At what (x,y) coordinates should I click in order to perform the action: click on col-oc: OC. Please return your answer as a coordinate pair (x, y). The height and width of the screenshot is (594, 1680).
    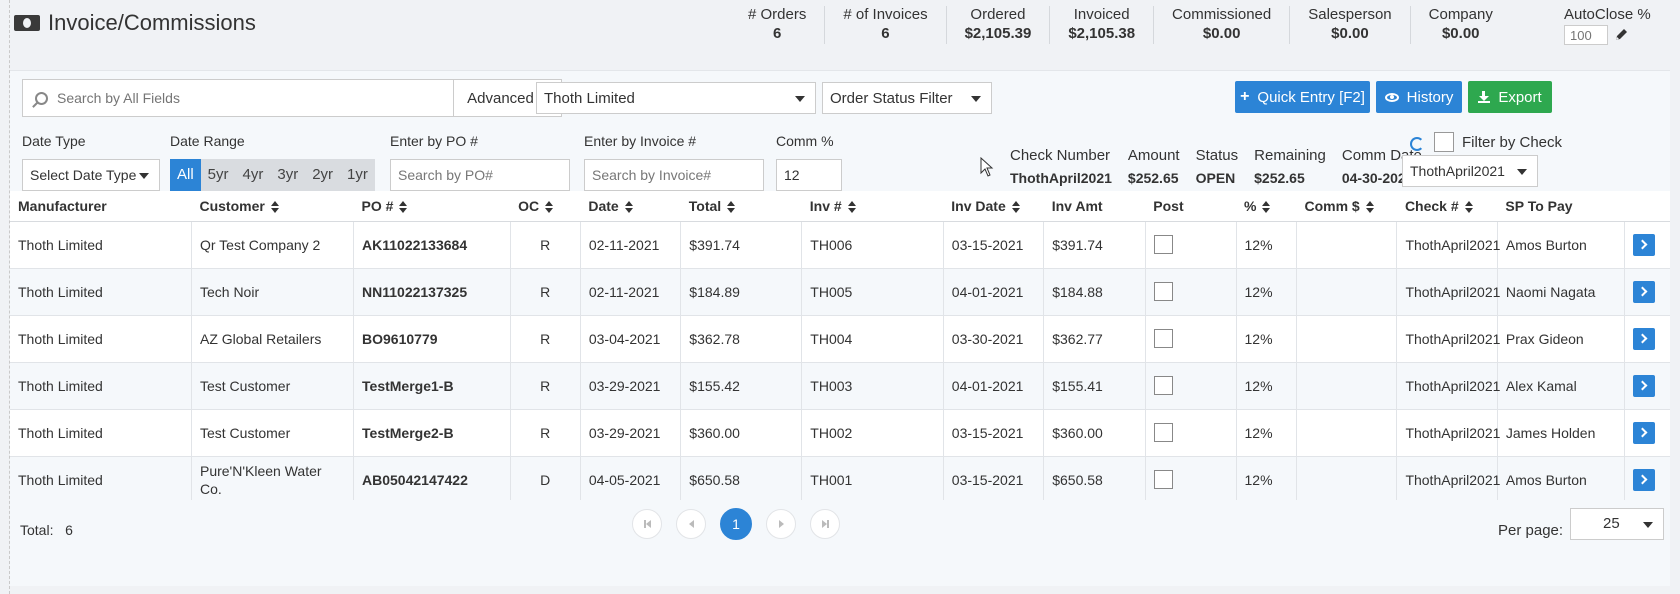
    Looking at the image, I should click on (545, 206).